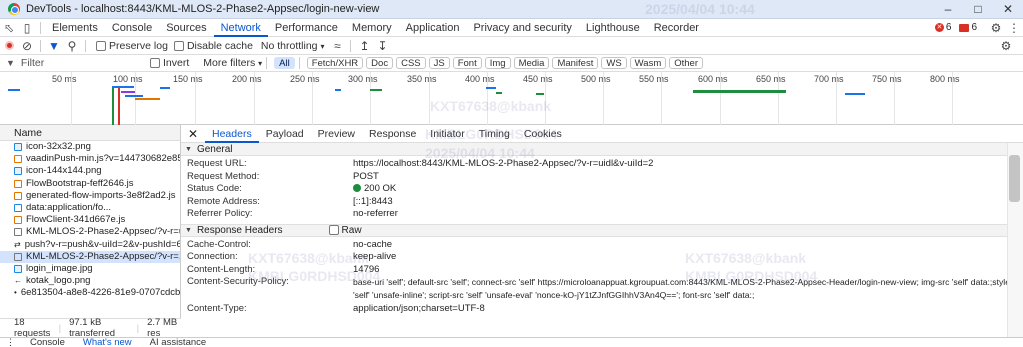 The width and height of the screenshot is (1023, 347). I want to click on response-headers-section-header: ▼ Response Headers Raw, so click(594, 230).